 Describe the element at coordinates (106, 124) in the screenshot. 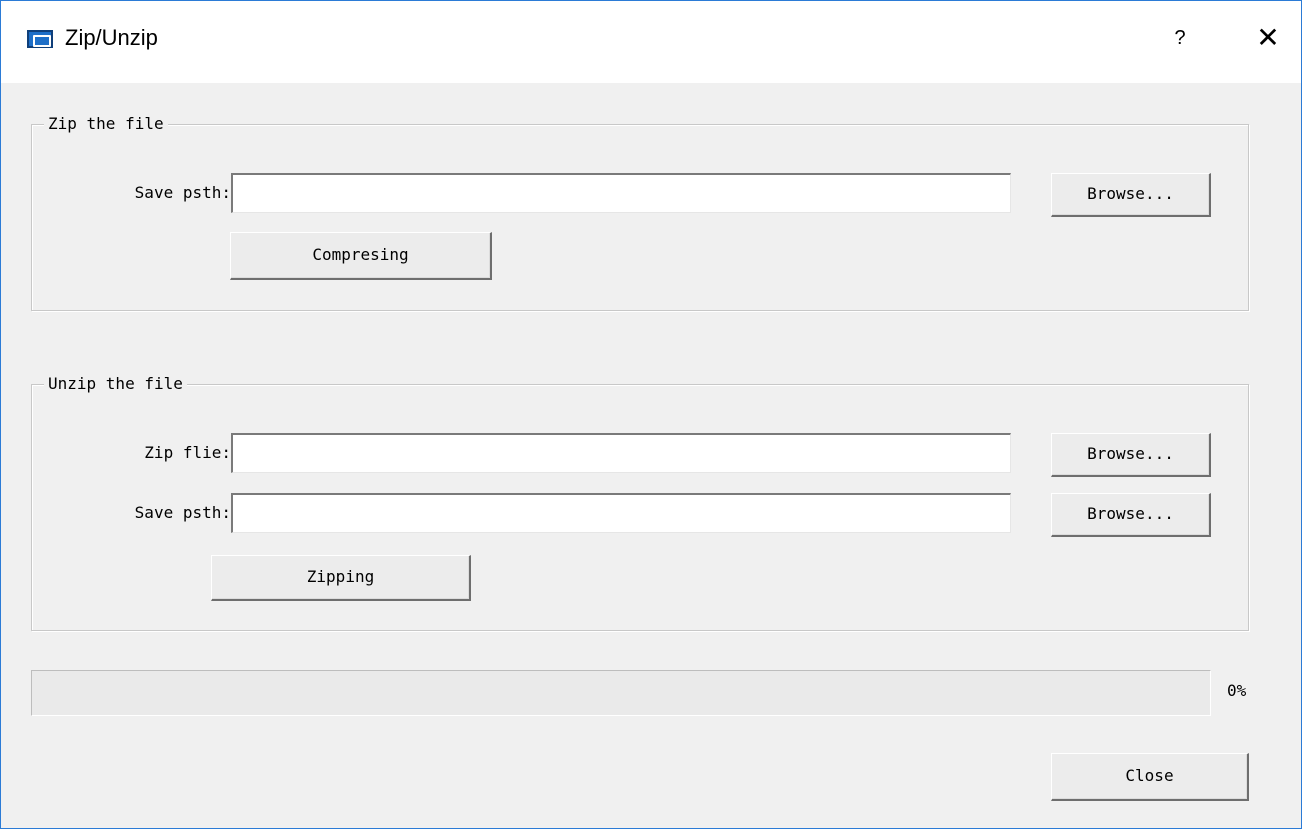

I see `zip-group-legend: Zip the file` at that location.